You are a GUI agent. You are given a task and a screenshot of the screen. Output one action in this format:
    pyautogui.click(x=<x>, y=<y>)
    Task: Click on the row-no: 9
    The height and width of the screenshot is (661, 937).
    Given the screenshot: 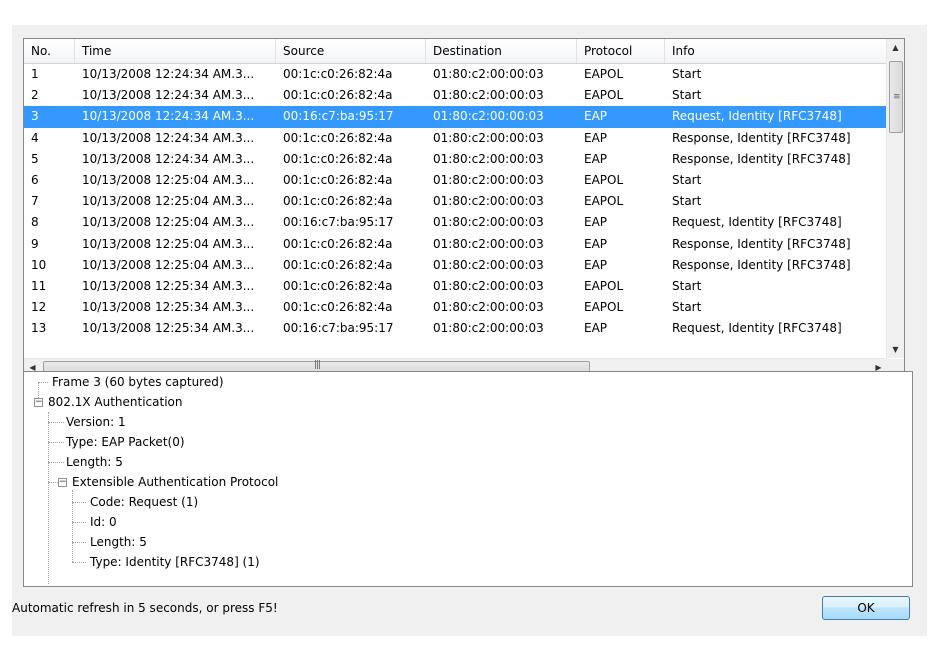 What is the action you would take?
    pyautogui.click(x=35, y=243)
    